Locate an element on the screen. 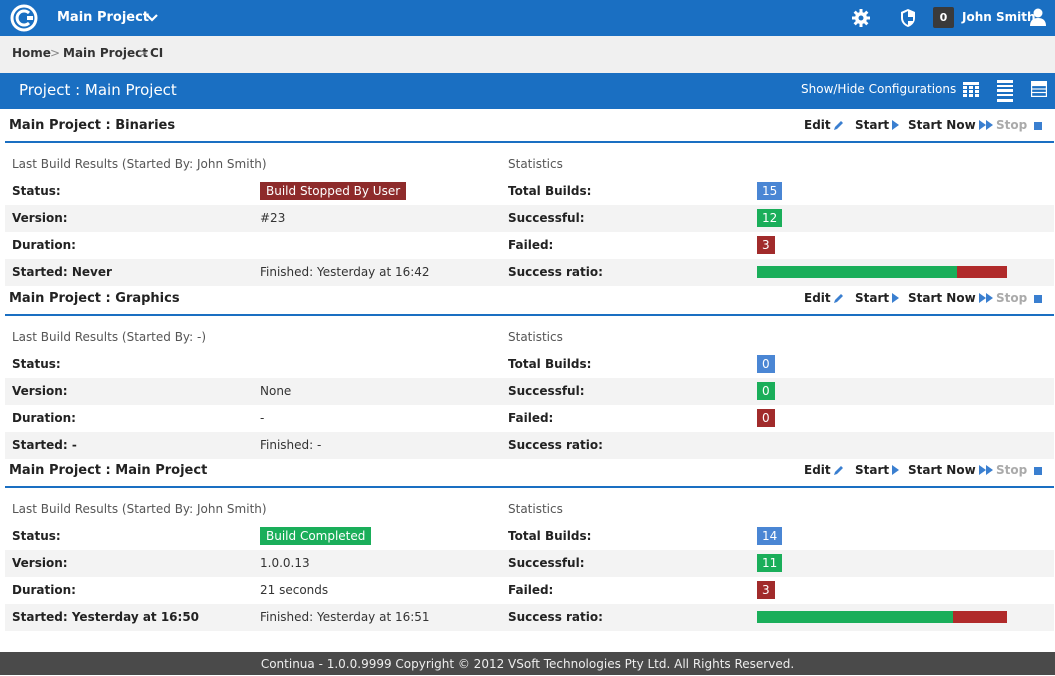 The height and width of the screenshot is (676, 1055). show-hide-configurations-link: Show/Hide Configurations is located at coordinates (878, 89).